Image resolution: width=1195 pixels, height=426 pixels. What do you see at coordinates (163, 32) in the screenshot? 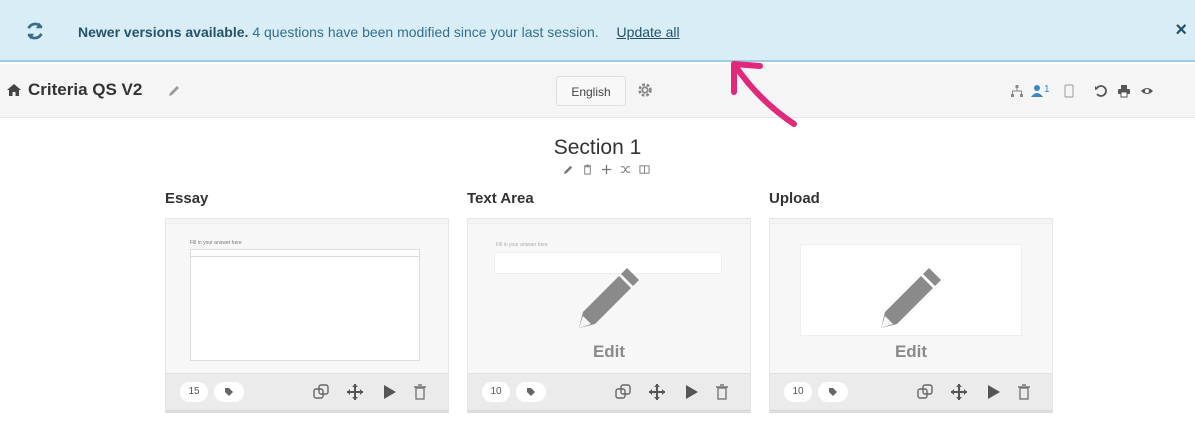
I see `banner-title: Newer versions available.` at bounding box center [163, 32].